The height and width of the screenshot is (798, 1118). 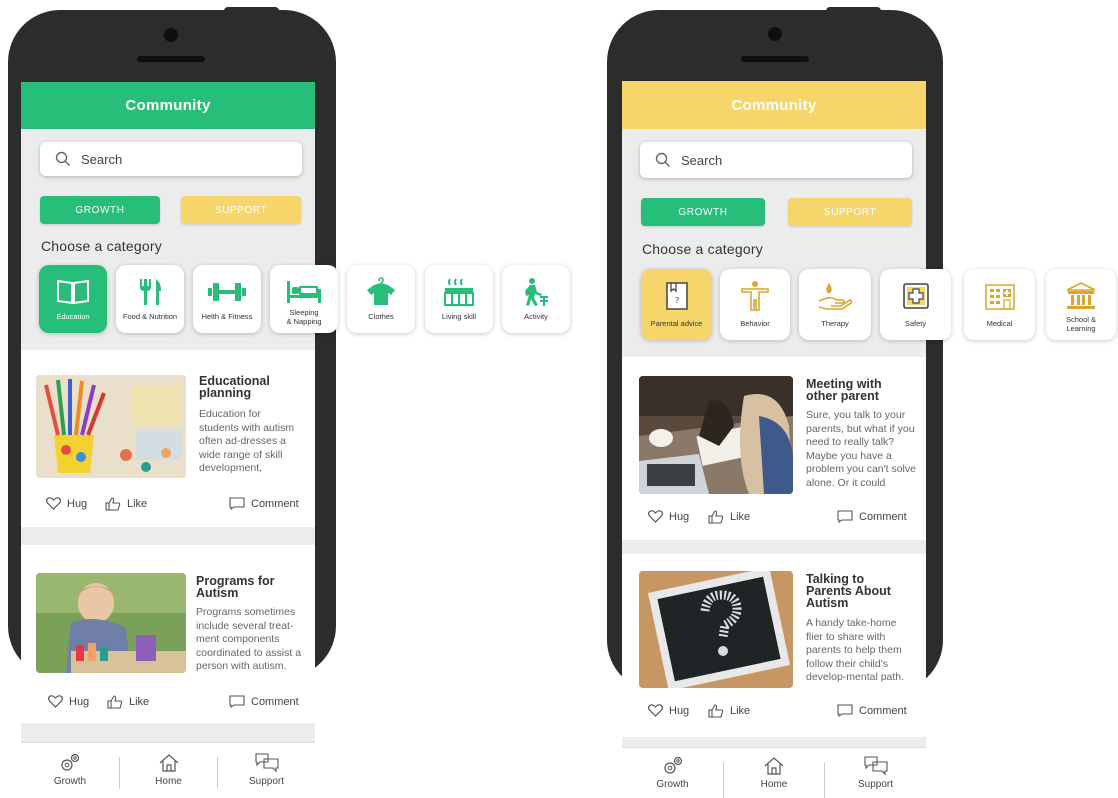 I want to click on category-living-skill: Living skill, so click(x=459, y=299).